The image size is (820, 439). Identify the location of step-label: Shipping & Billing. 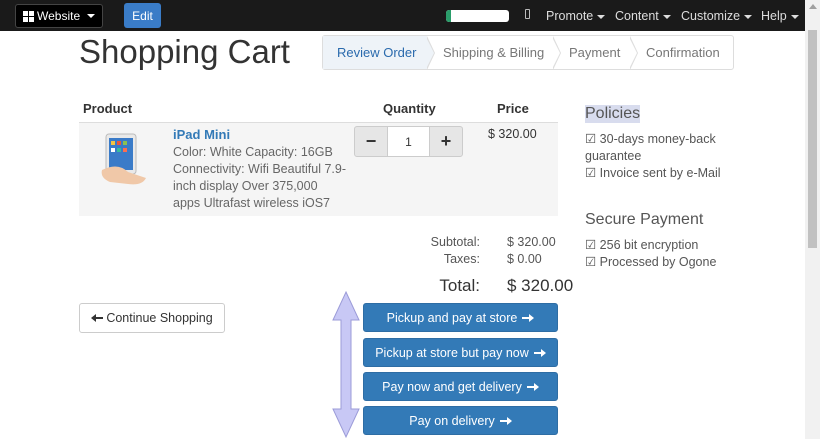
(494, 52).